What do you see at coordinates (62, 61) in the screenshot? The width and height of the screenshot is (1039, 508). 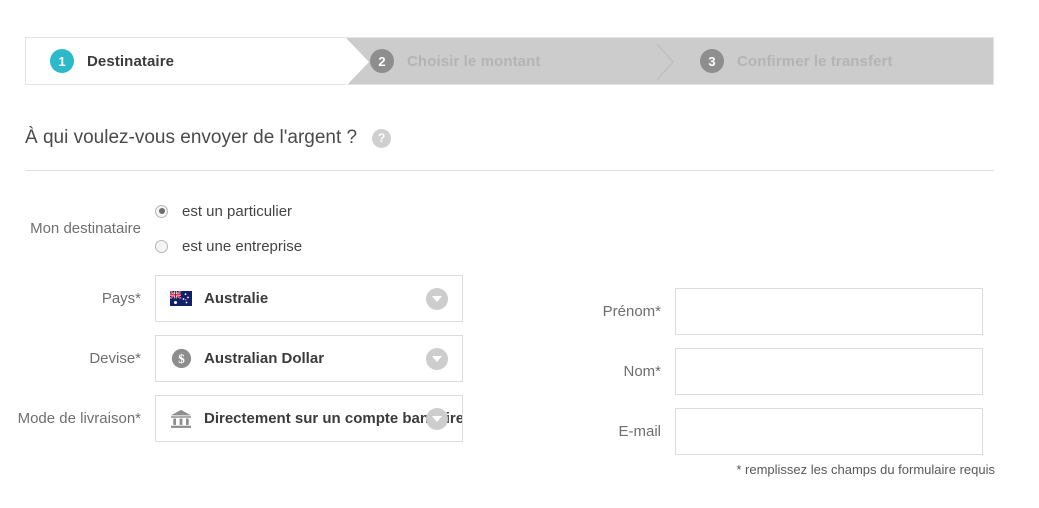 I see `step-1-number-badge: 1` at bounding box center [62, 61].